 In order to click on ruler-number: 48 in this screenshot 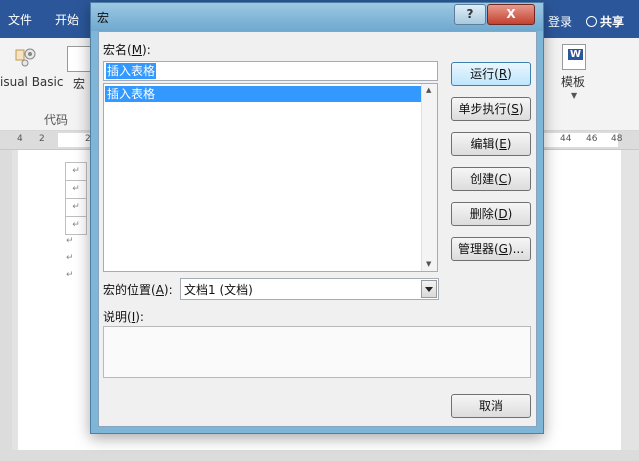, I will do `click(617, 139)`.